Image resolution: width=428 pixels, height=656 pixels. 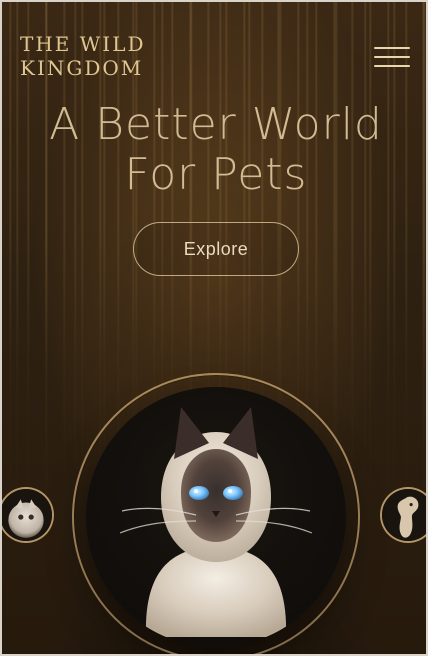 I want to click on top-header: THE WILD KINGDOM, so click(x=216, y=58).